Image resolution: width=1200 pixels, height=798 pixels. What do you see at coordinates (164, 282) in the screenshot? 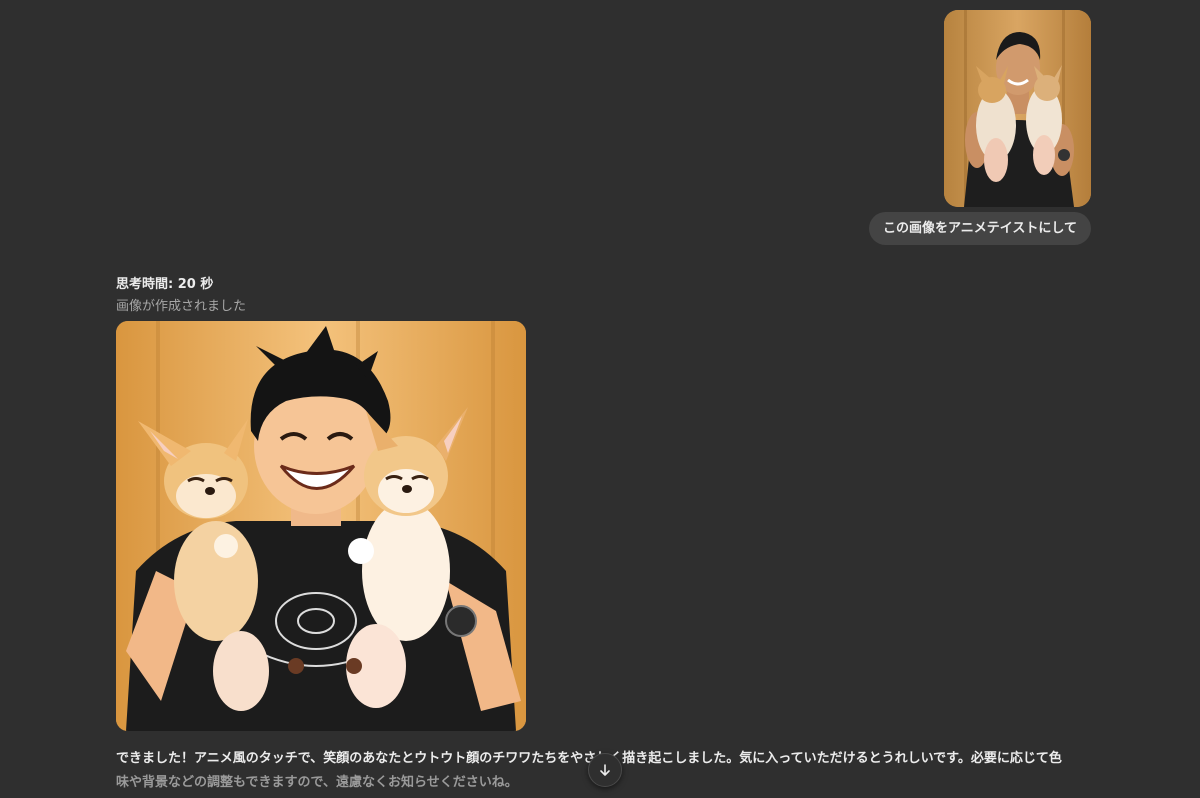
I see `thinking-time-toggle: 思考時間: 20 秒` at bounding box center [164, 282].